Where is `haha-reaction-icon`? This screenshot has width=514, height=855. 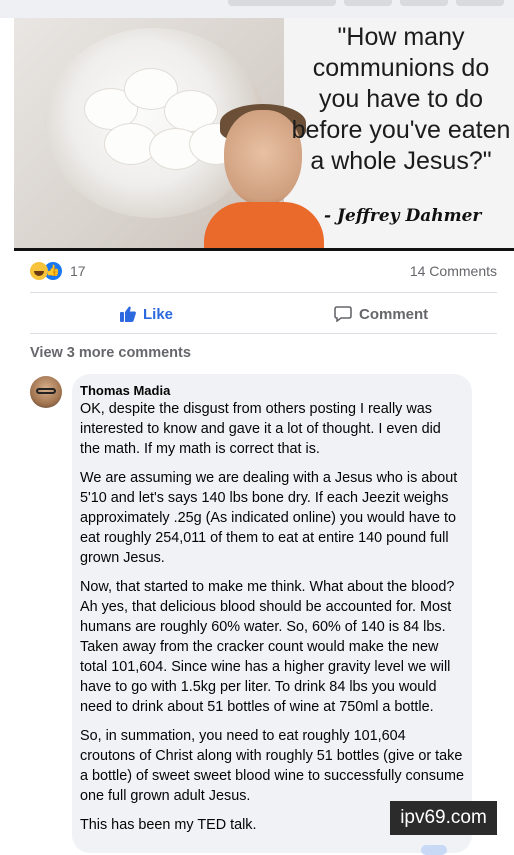
haha-reaction-icon is located at coordinates (39, 271).